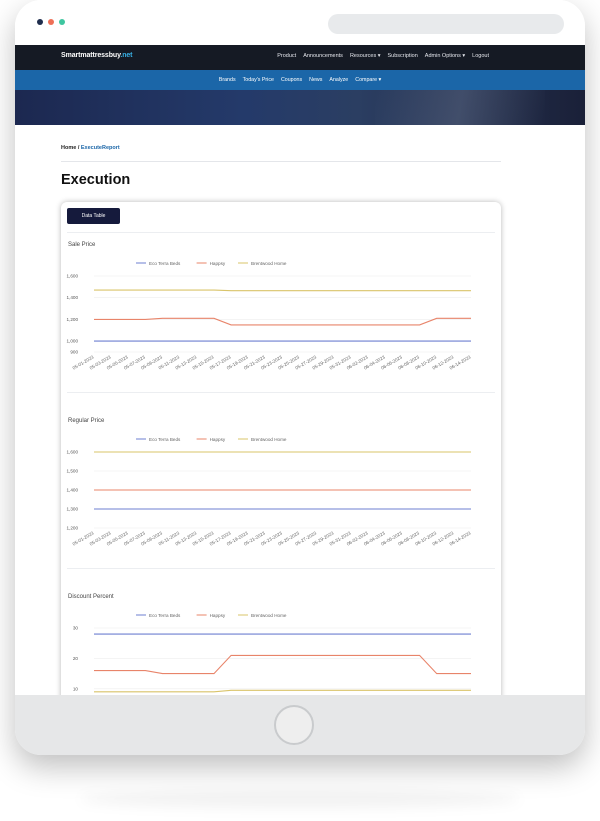 Image resolution: width=600 pixels, height=821 pixels. I want to click on nav-product: Product, so click(286, 56).